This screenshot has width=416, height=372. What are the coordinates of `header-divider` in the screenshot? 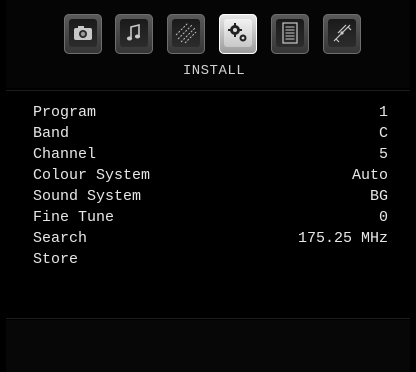 It's located at (208, 90).